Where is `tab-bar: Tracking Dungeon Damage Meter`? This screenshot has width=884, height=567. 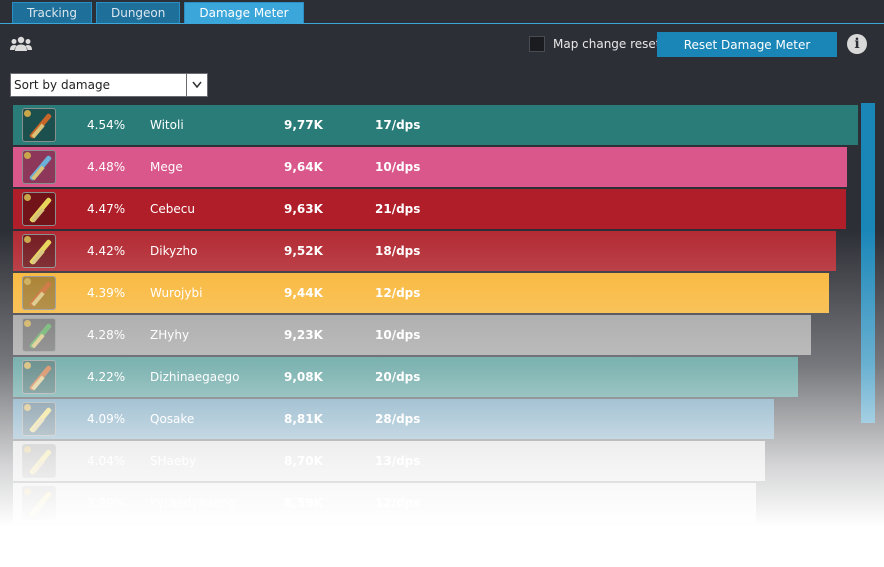
tab-bar: Tracking Dungeon Damage Meter is located at coordinates (158, 13).